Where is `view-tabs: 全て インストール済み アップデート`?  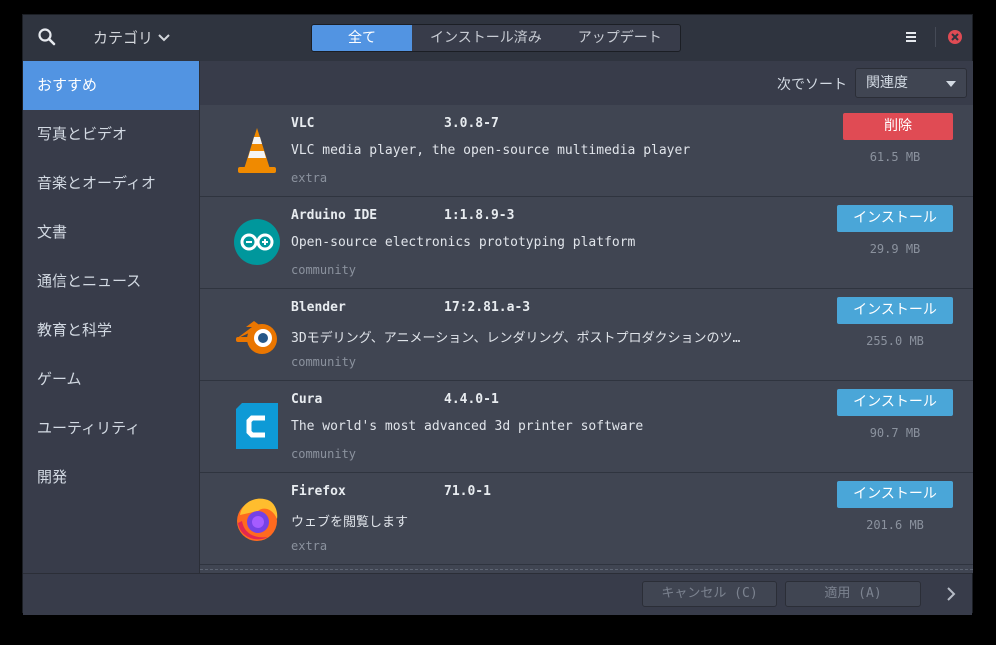 view-tabs: 全て インストール済み アップデート is located at coordinates (496, 38).